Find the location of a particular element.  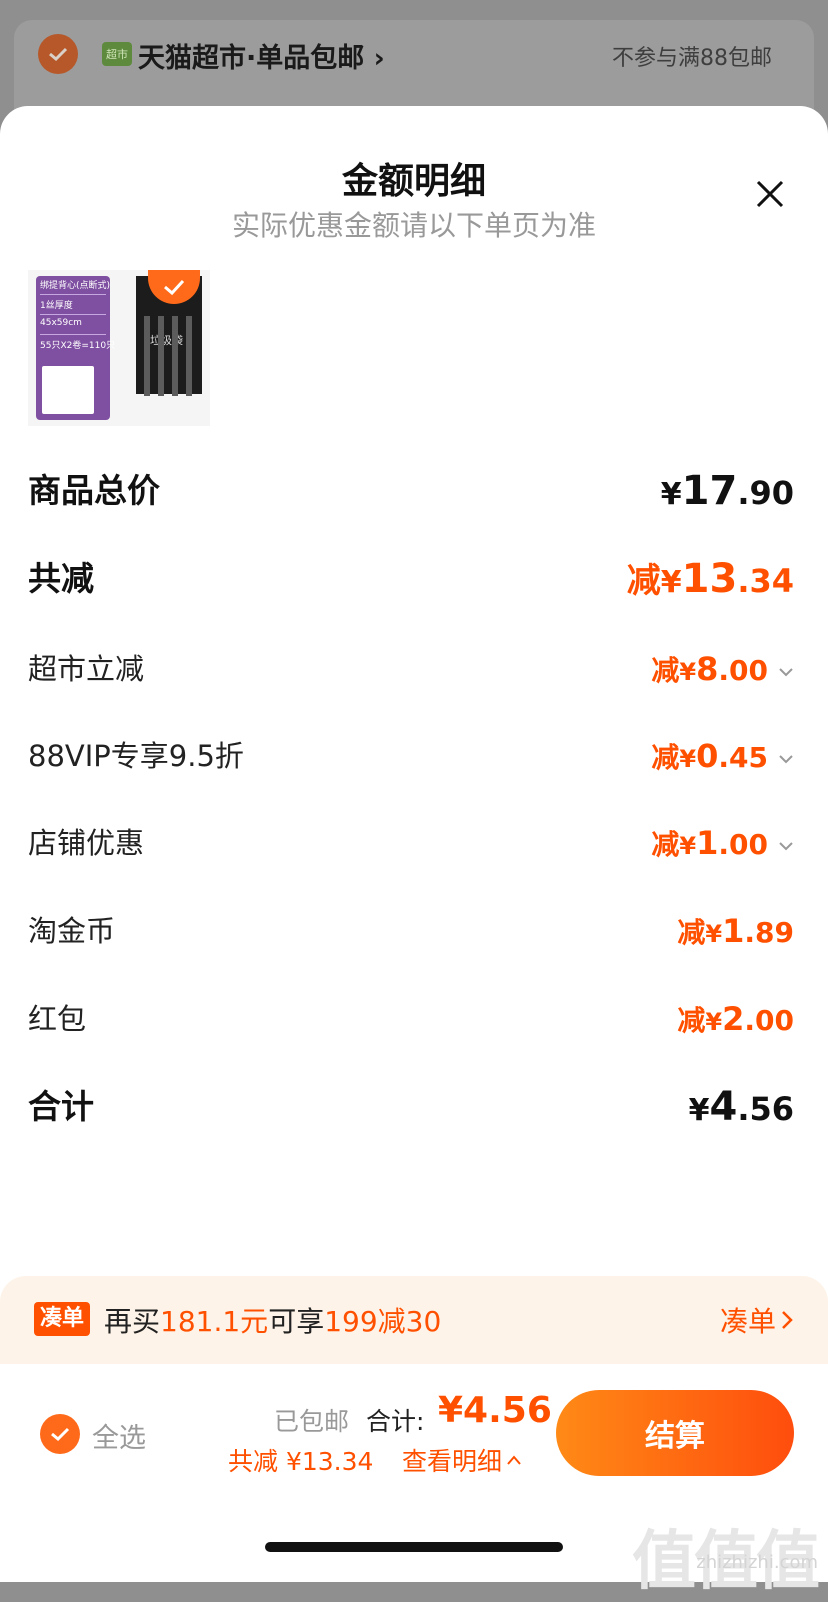

row-amount: ¥ 17 .90 is located at coordinates (727, 493).